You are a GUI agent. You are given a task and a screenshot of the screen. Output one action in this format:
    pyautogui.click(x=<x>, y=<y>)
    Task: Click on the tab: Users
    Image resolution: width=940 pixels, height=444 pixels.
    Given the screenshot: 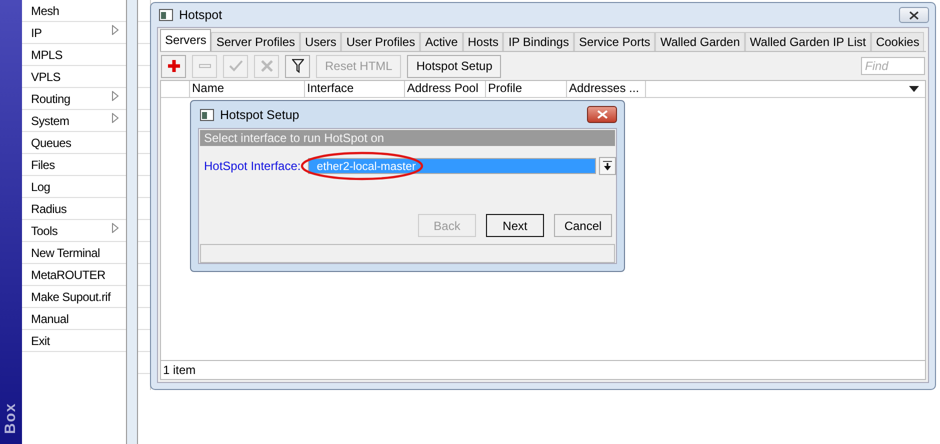 What is the action you would take?
    pyautogui.click(x=321, y=41)
    